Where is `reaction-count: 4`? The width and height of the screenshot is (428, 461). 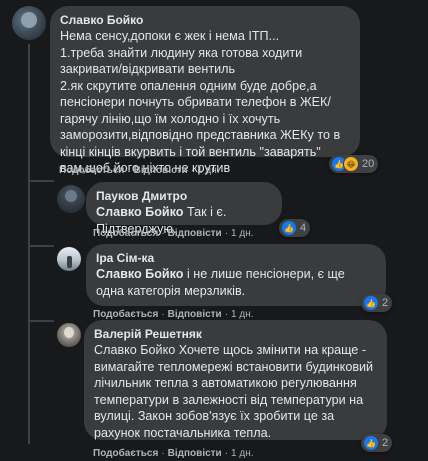
reaction-count: 4 is located at coordinates (303, 228).